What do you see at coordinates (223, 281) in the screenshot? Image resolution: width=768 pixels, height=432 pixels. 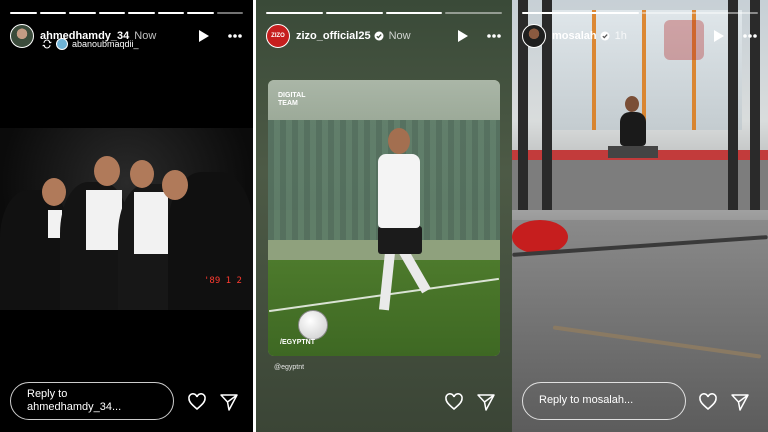 I see `photo-clock-display: '89 1 2` at bounding box center [223, 281].